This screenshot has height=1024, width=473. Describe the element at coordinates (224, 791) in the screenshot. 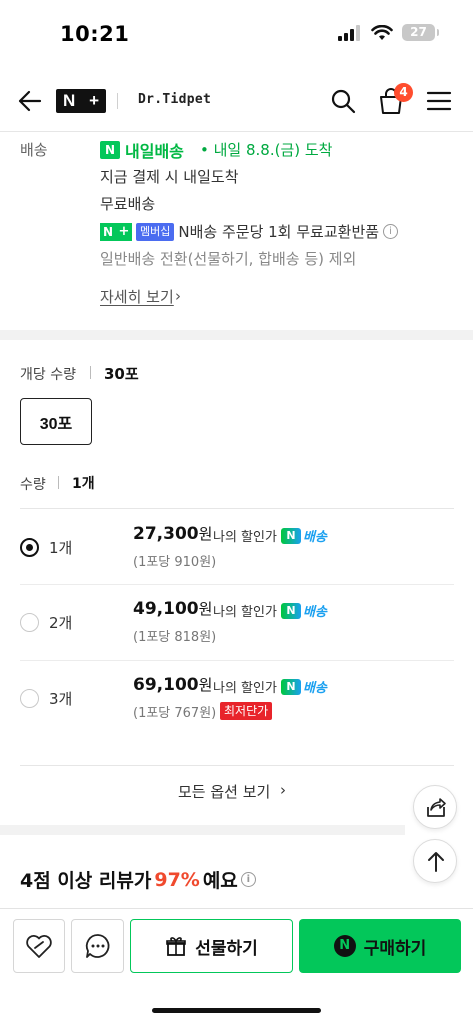

I see `view-all-options-button: 모든 옵션 보기` at that location.